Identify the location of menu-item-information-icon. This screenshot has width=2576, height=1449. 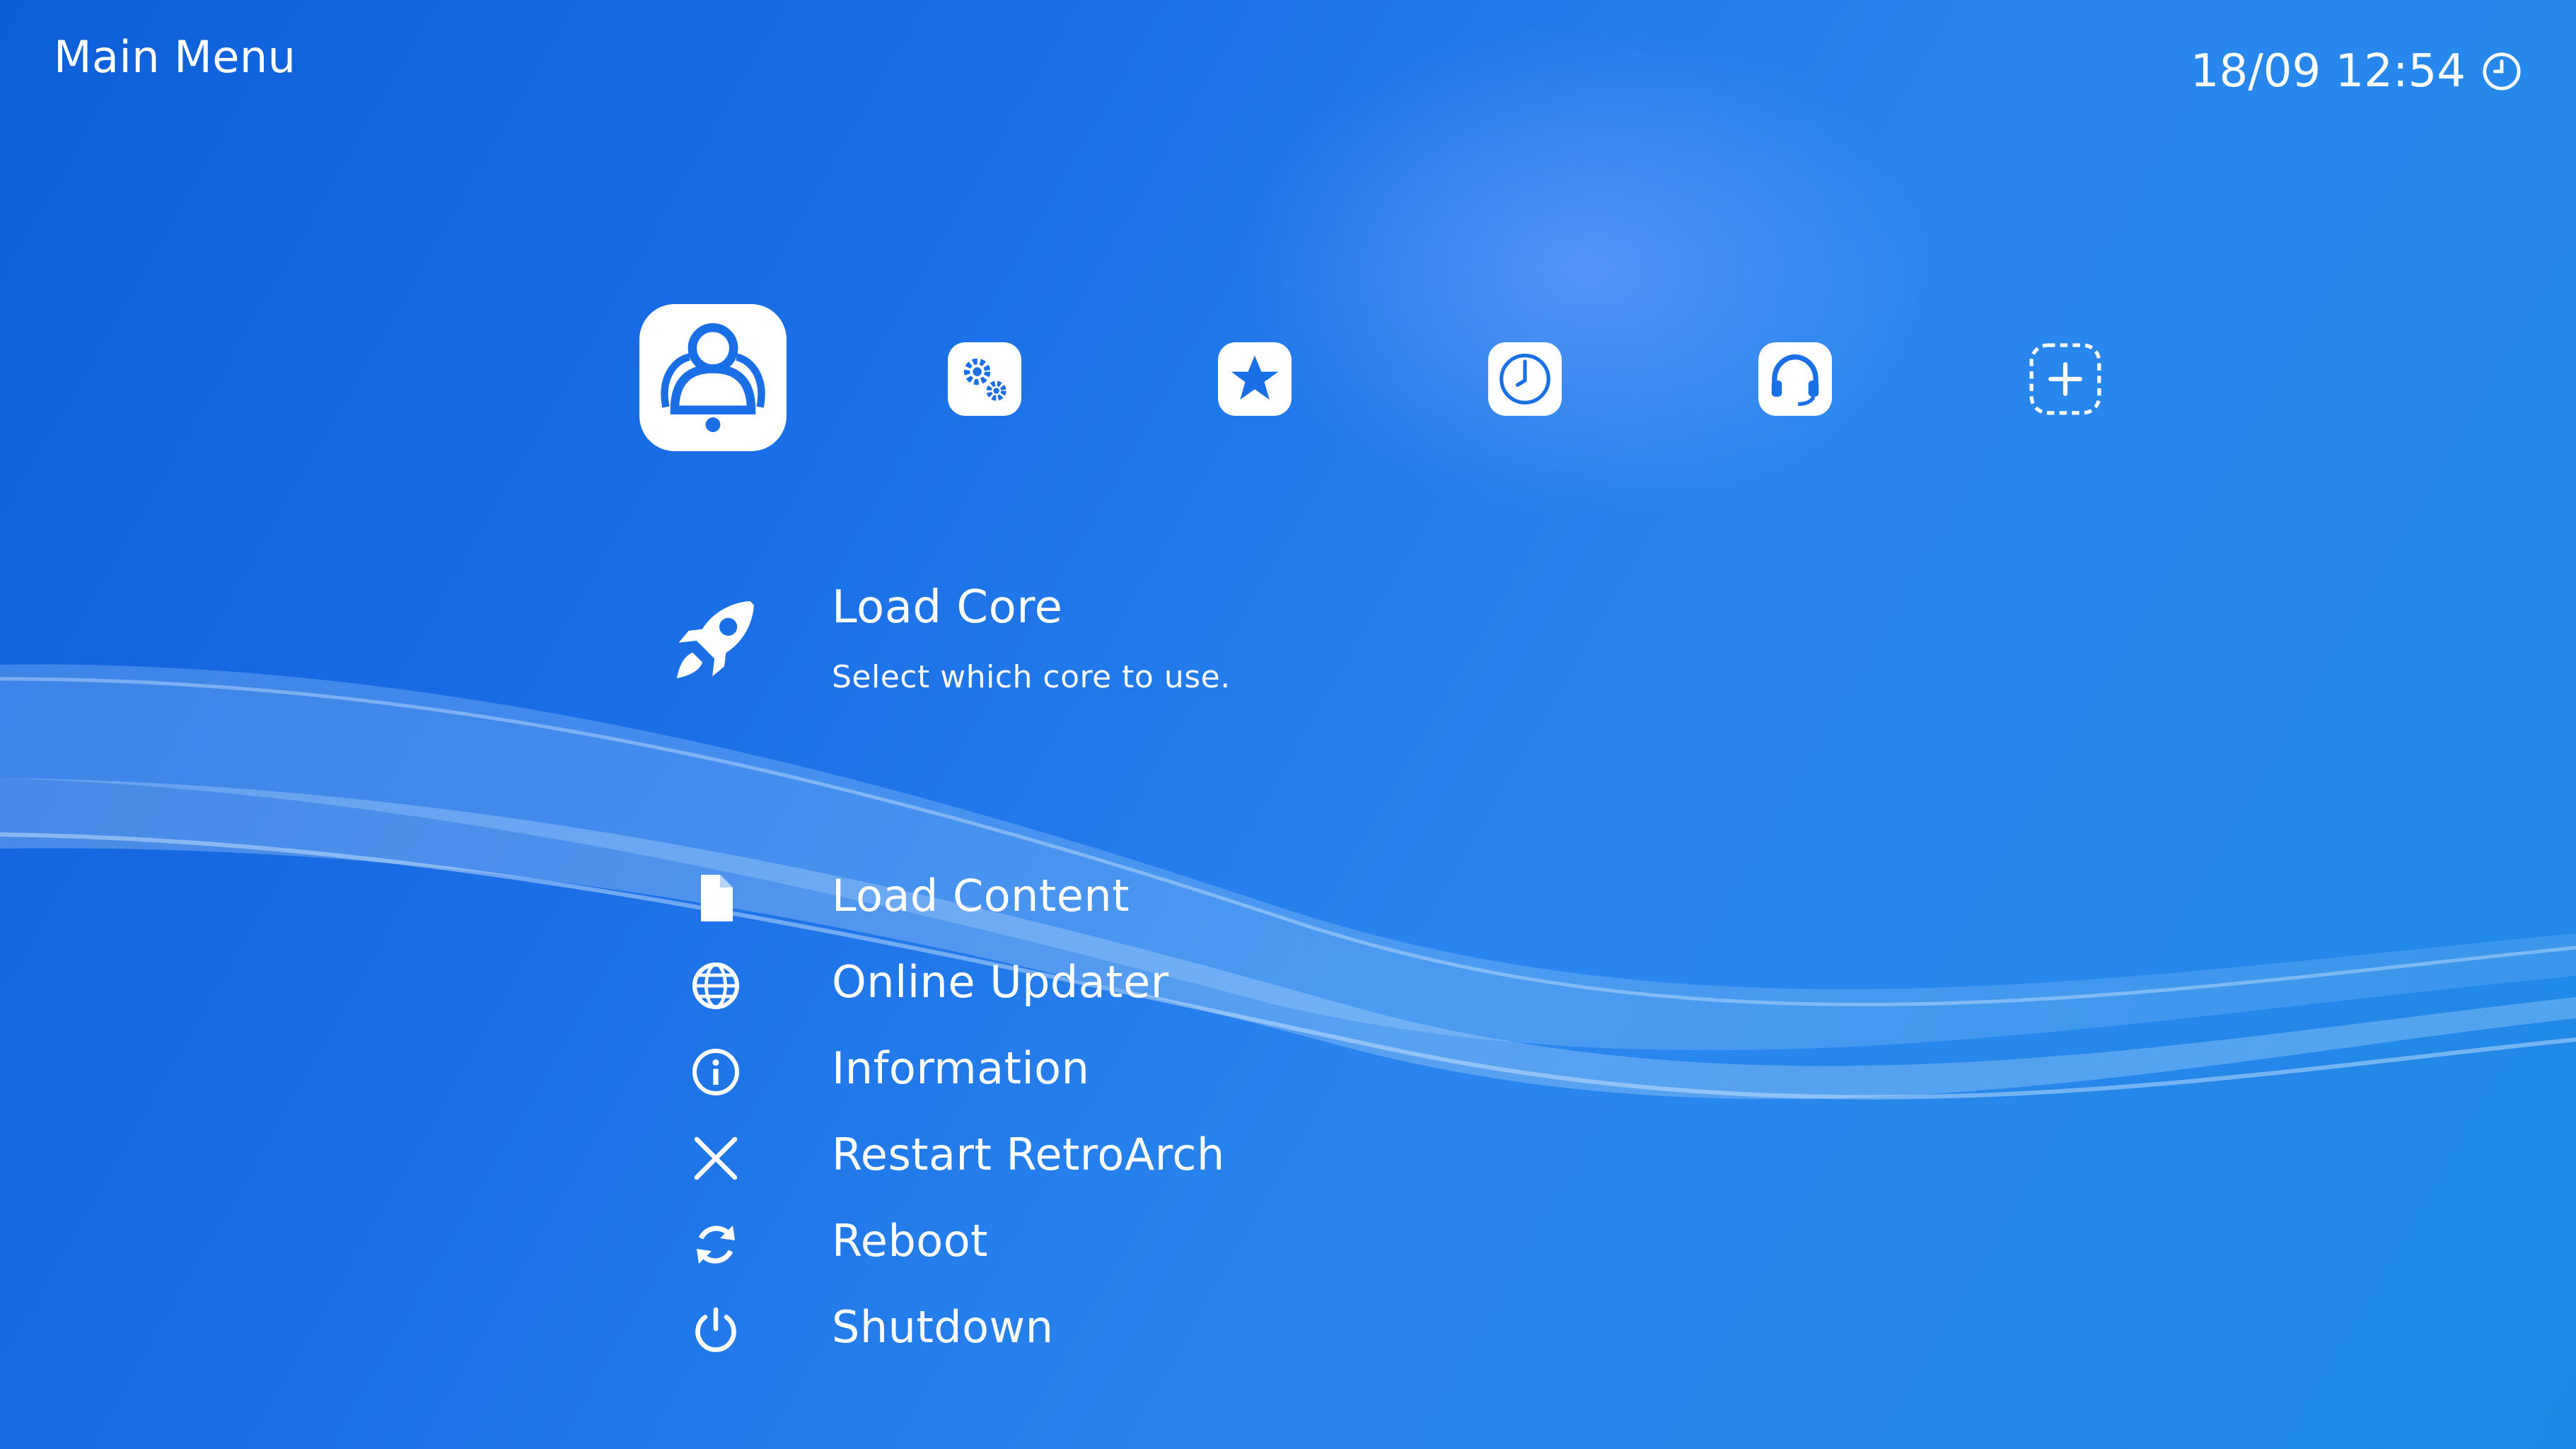
(715, 1072).